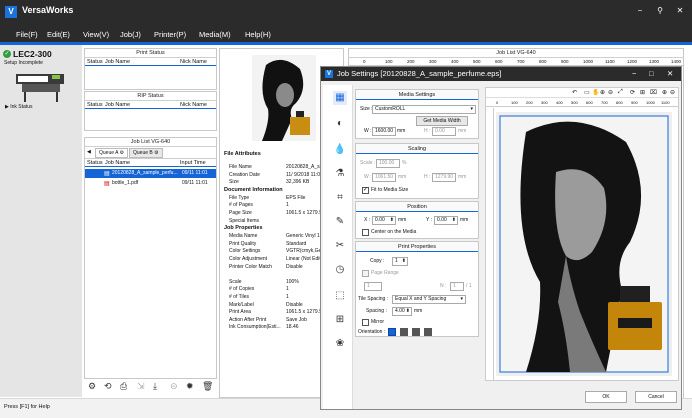 This screenshot has height=418, width=692. Describe the element at coordinates (664, 92) in the screenshot. I see `add-icon: ⊕` at that location.